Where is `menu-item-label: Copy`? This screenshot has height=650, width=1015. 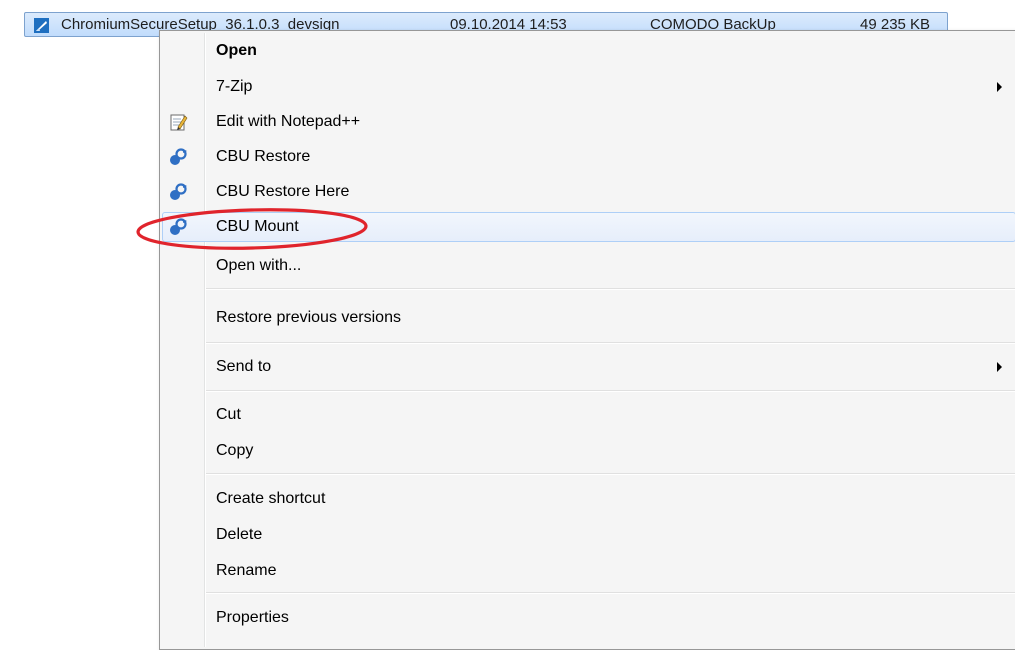 menu-item-label: Copy is located at coordinates (235, 450).